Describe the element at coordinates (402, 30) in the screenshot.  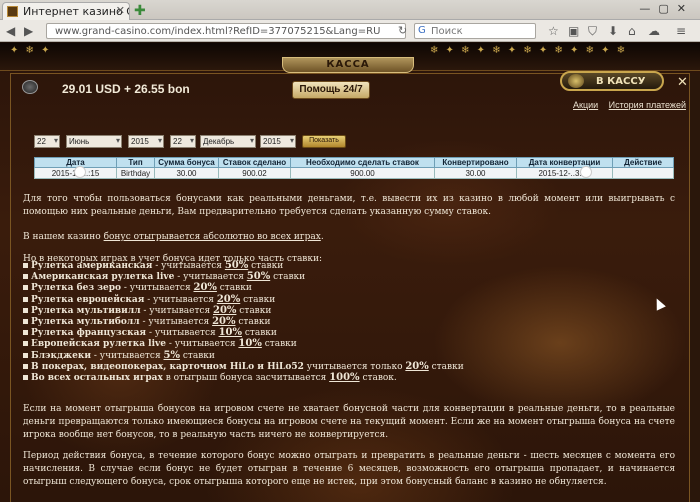
I see `reload-icon: ↻` at that location.